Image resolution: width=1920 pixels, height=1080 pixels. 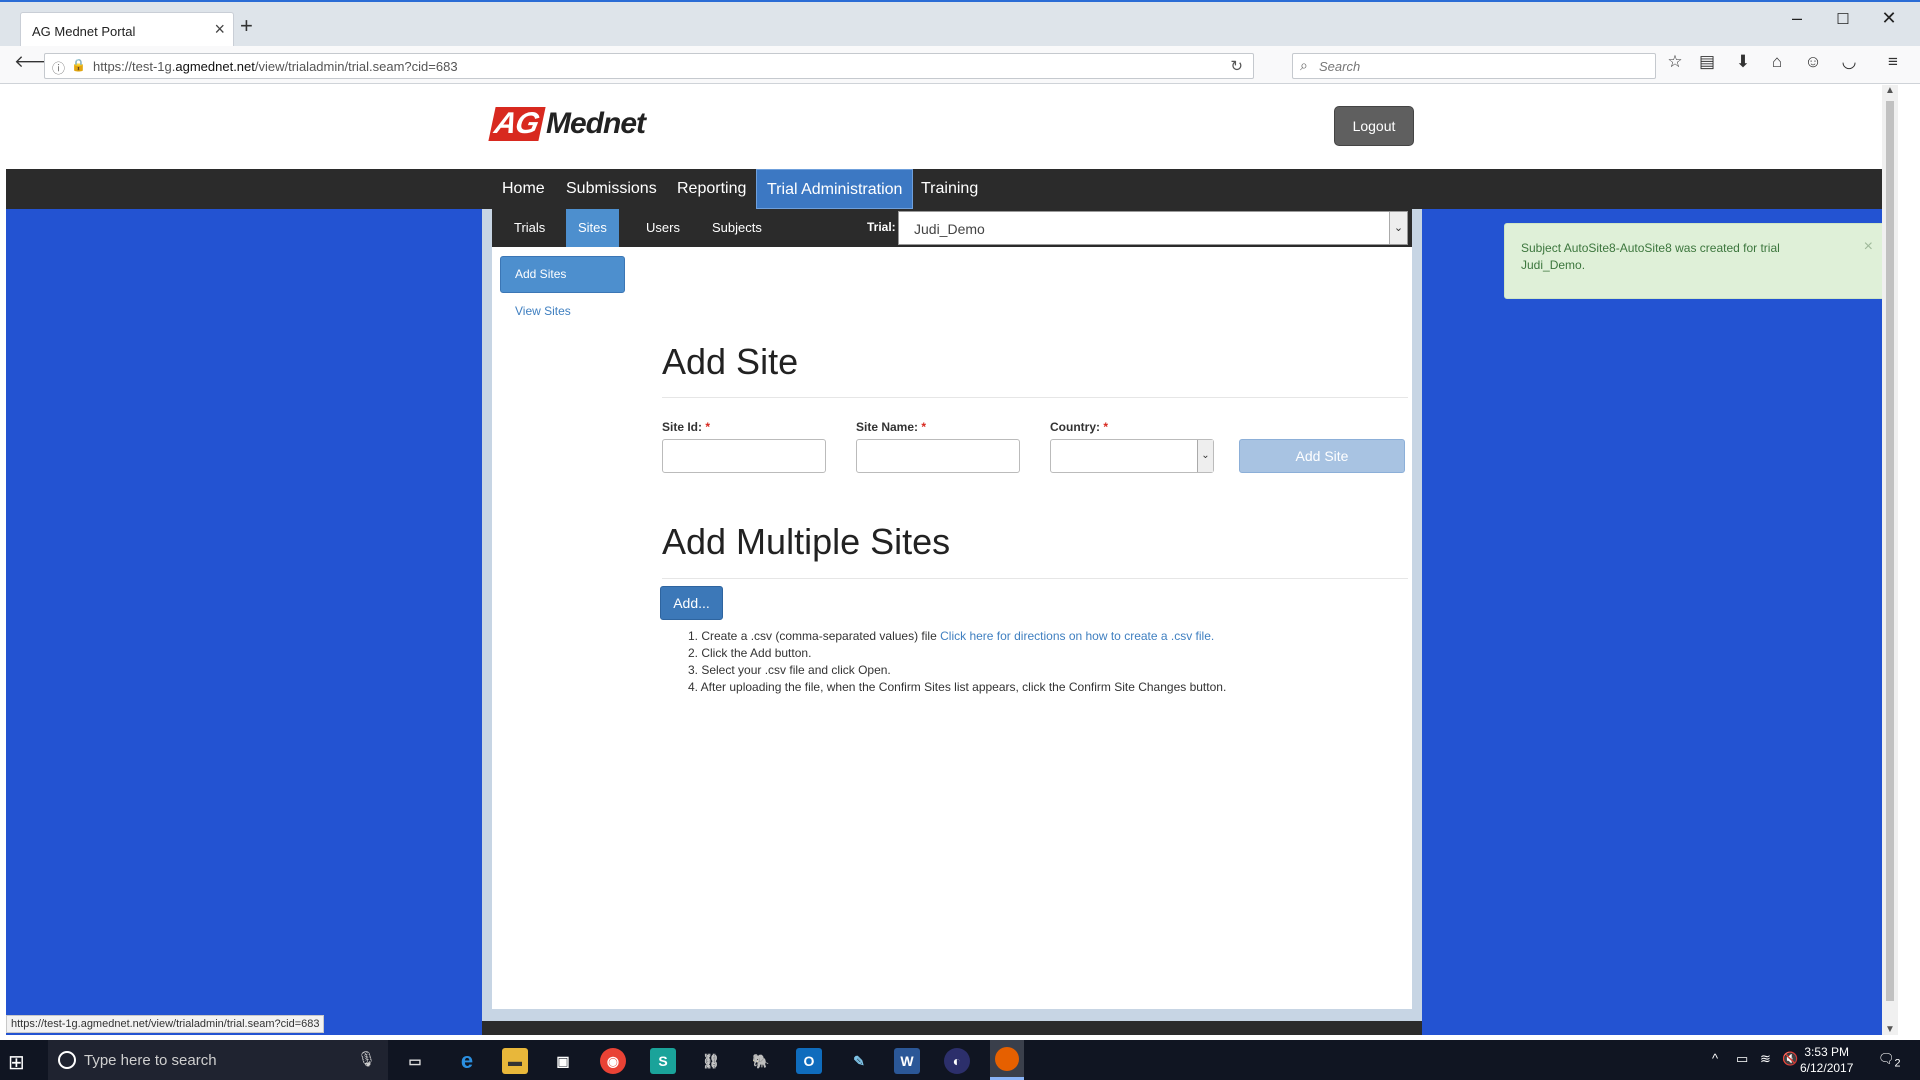 I want to click on maximize-icon: ☐, so click(x=1843, y=19).